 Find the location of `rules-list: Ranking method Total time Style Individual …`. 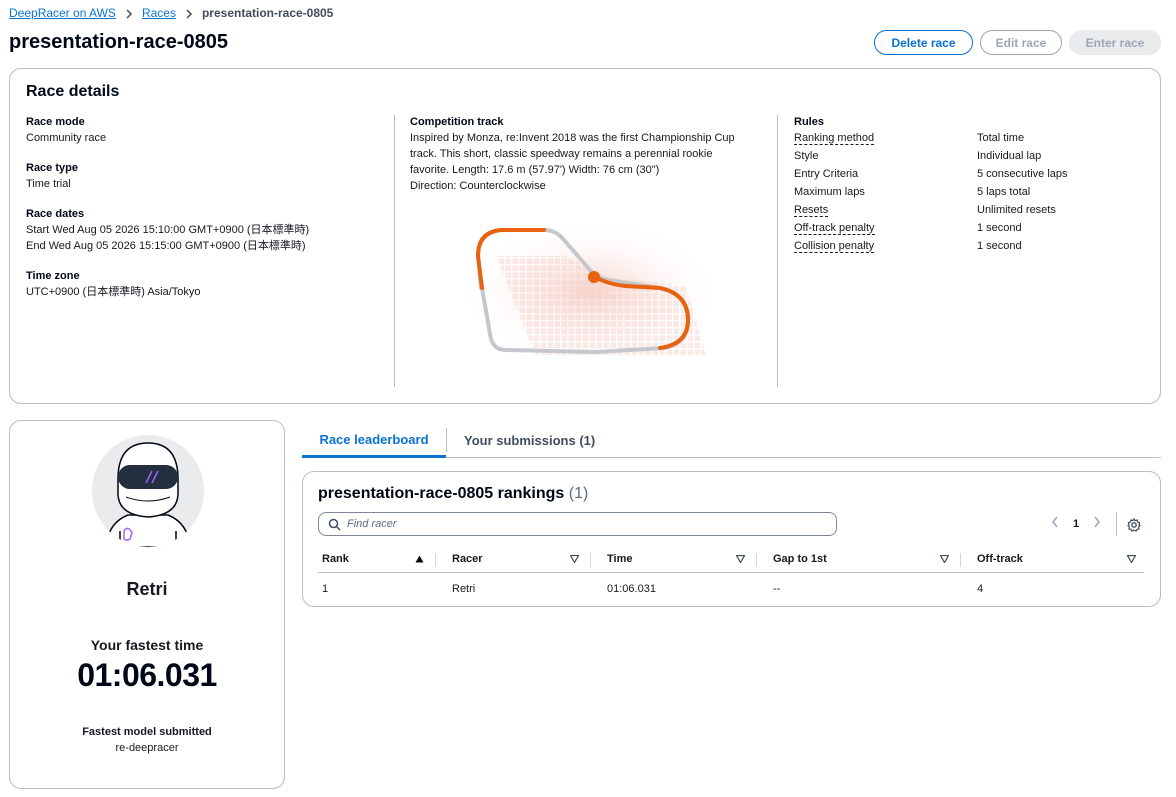

rules-list: Ranking method Total time Style Individual … is located at coordinates (974, 192).